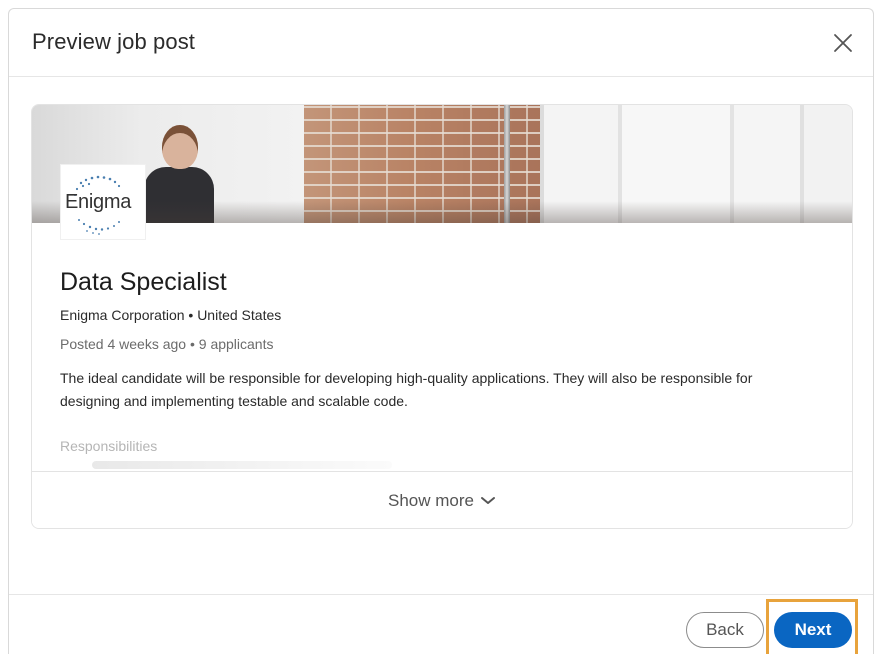  Describe the element at coordinates (441, 43) in the screenshot. I see `dialog-header: Preview job post` at that location.